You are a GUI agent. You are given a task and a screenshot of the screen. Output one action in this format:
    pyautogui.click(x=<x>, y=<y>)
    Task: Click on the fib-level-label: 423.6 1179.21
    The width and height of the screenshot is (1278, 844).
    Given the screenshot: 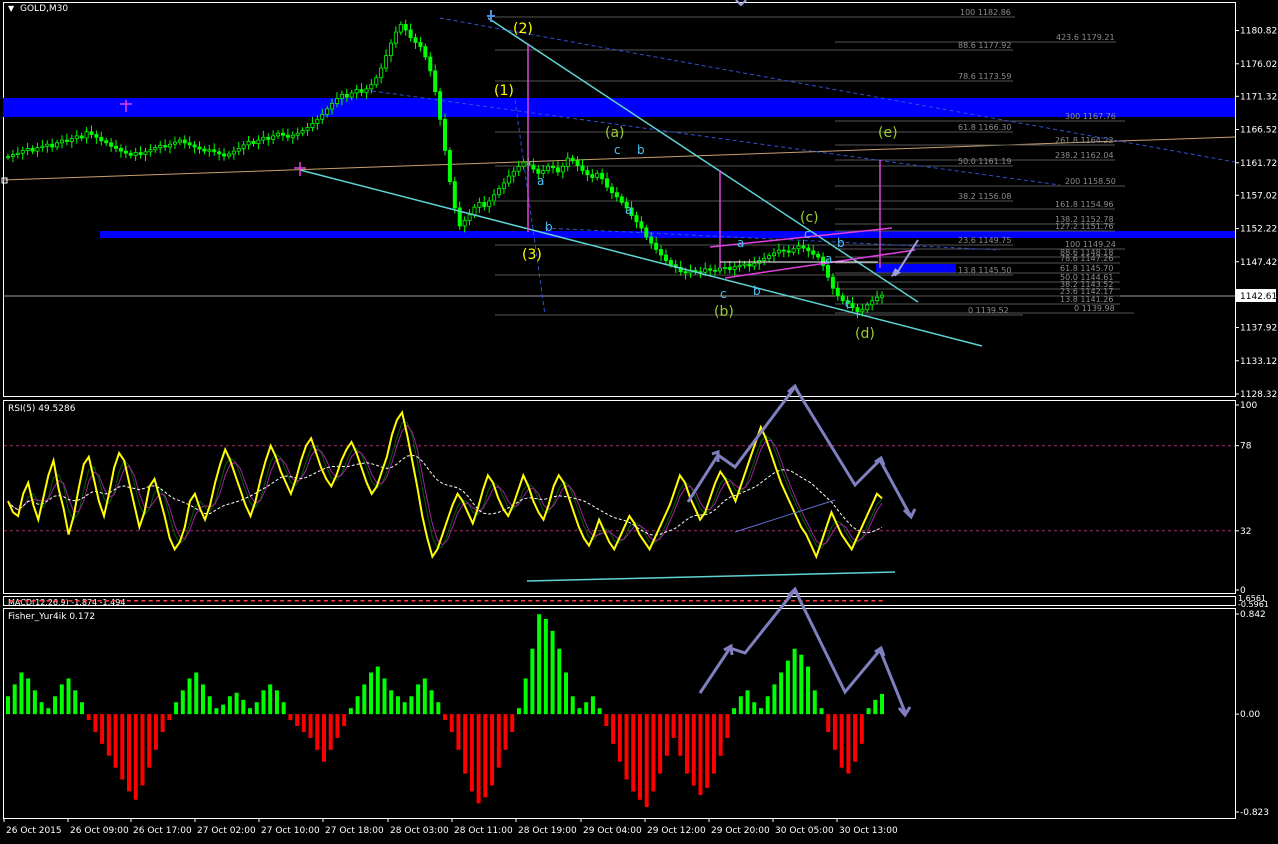 What is the action you would take?
    pyautogui.click(x=1085, y=37)
    